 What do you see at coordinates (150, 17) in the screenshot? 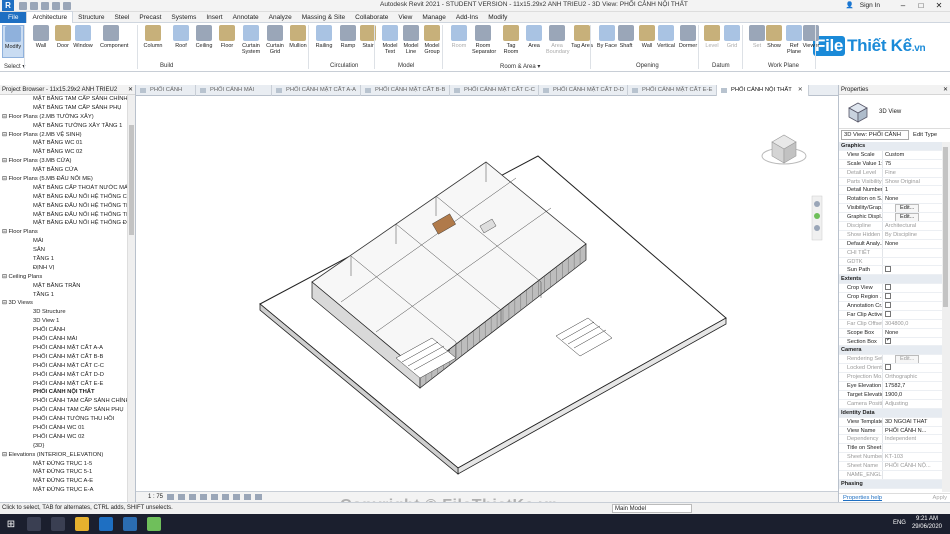
I see `ribbon-tab-precast: Precast` at bounding box center [150, 17].